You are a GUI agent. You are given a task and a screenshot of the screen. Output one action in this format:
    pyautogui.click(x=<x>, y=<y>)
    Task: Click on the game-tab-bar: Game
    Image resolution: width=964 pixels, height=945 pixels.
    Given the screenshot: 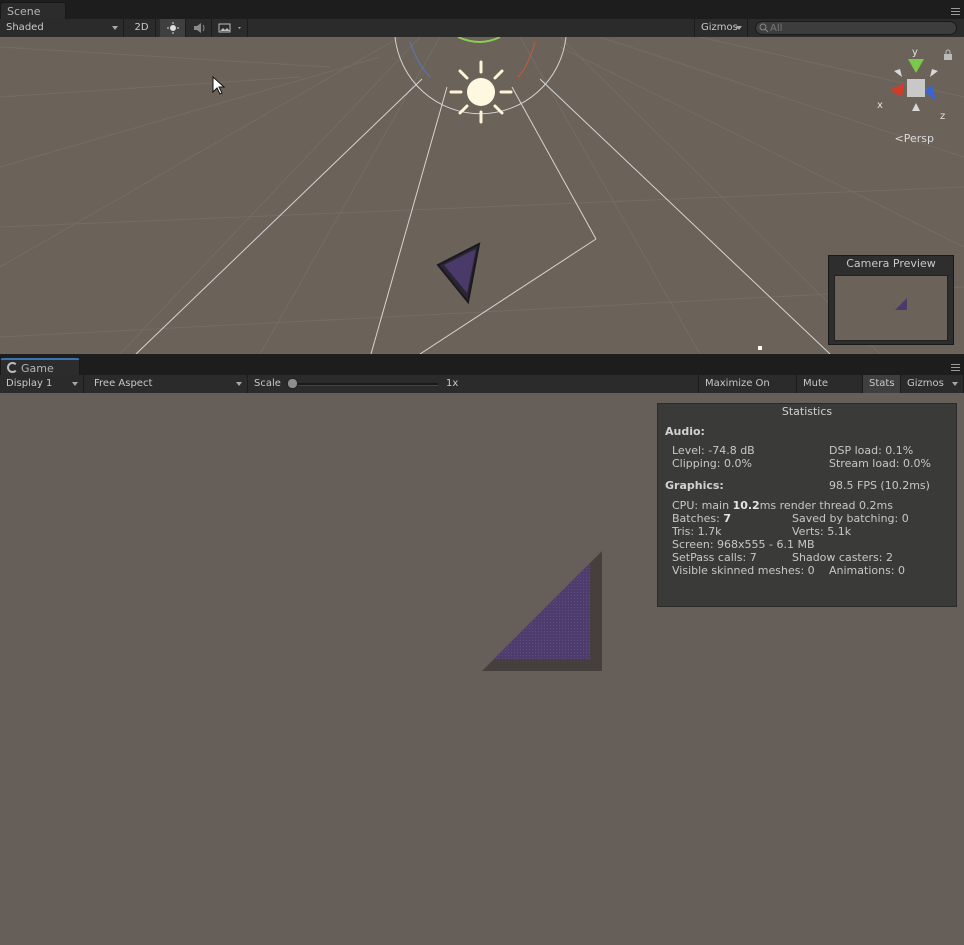 What is the action you would take?
    pyautogui.click(x=482, y=367)
    